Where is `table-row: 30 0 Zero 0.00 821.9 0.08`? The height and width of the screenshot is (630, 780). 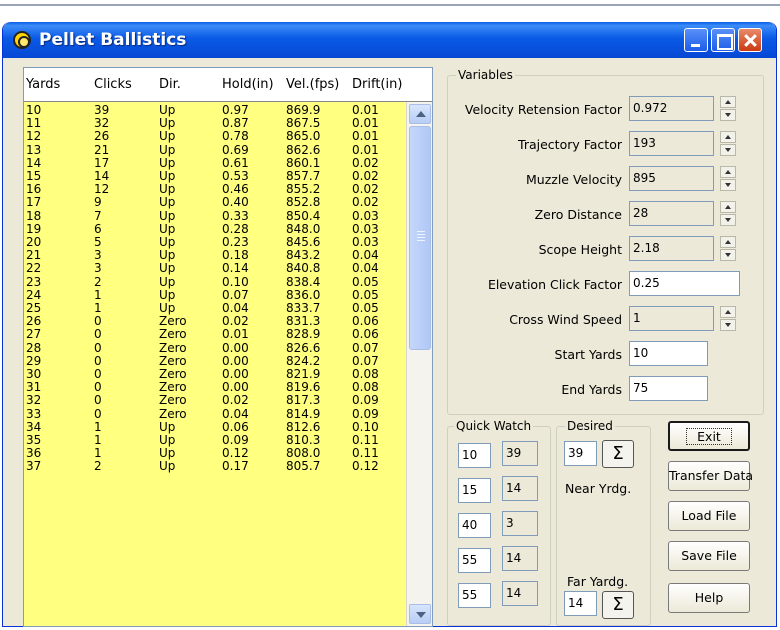
table-row: 30 0 Zero 0.00 821.9 0.08 is located at coordinates (215, 374).